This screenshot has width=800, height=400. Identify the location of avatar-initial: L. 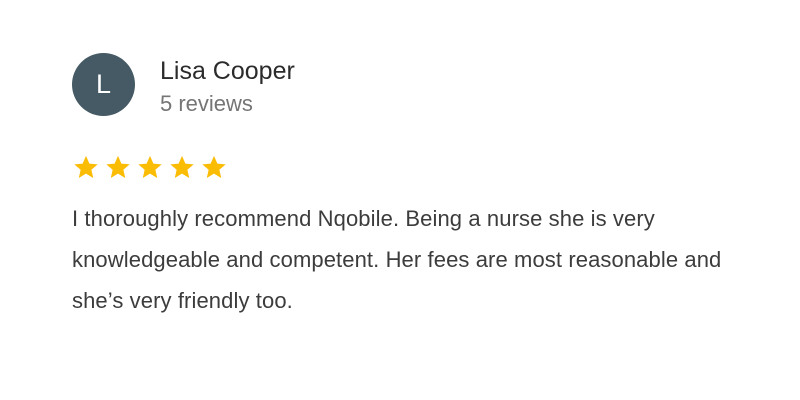
(103, 84).